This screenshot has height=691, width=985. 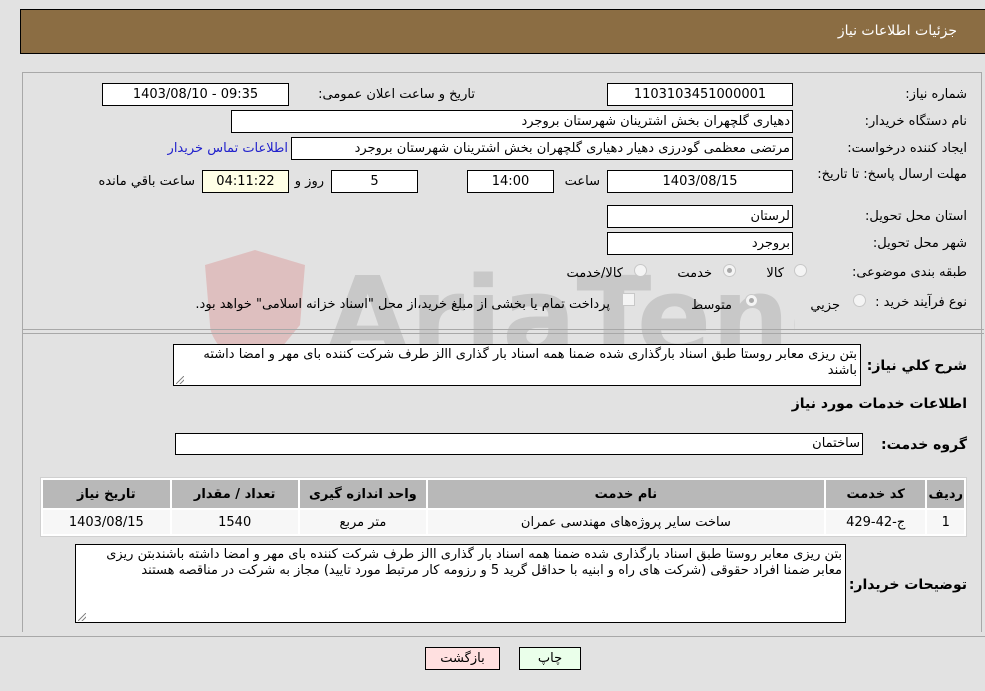 I want to click on deadline-time-field: 14:00, so click(x=510, y=181).